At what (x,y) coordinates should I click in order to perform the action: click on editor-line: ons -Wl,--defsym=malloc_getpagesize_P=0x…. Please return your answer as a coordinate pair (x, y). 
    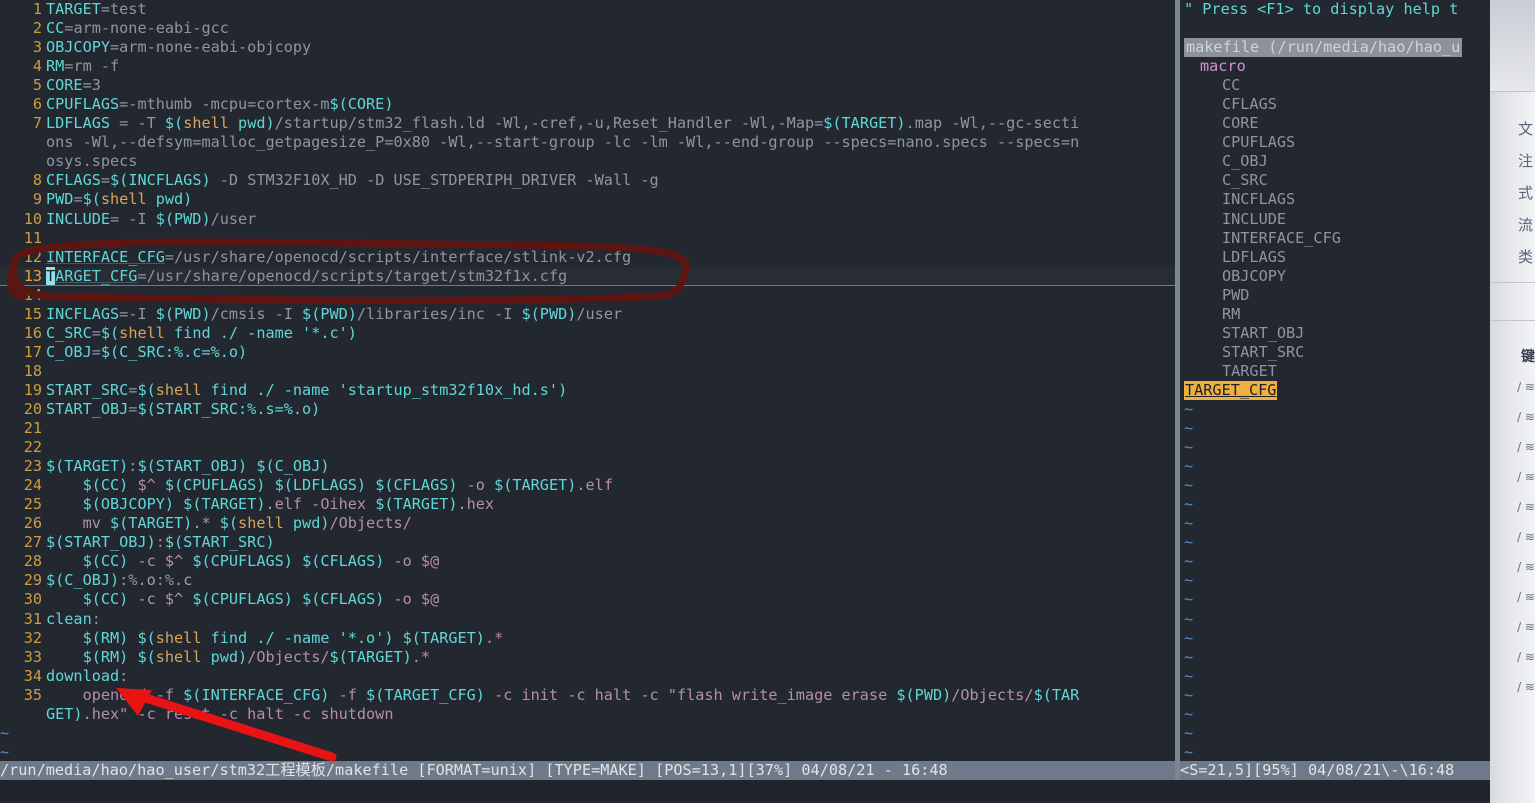
    Looking at the image, I should click on (587, 142).